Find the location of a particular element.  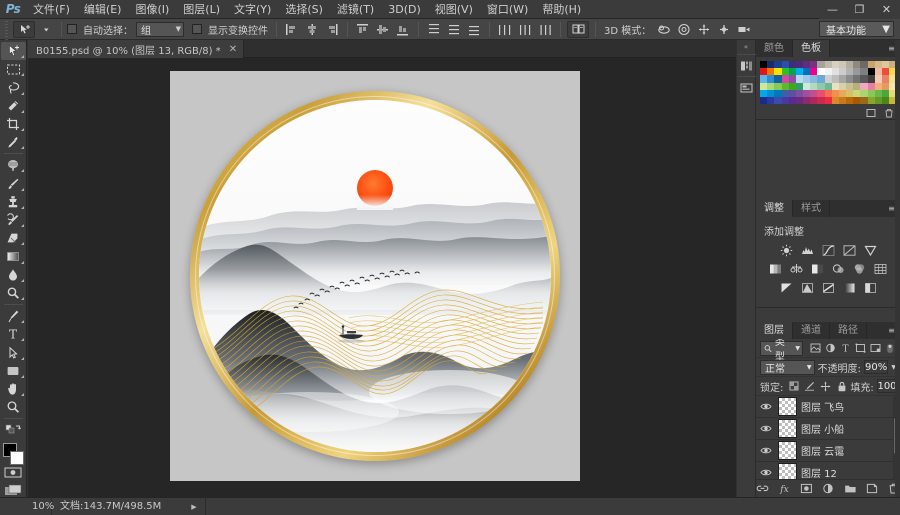

roll-3d-icon is located at coordinates (684, 29).